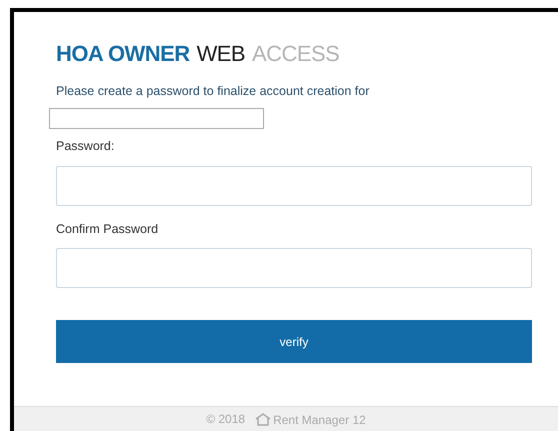 This screenshot has height=431, width=558. Describe the element at coordinates (294, 342) in the screenshot. I see `verify-button: verify` at that location.